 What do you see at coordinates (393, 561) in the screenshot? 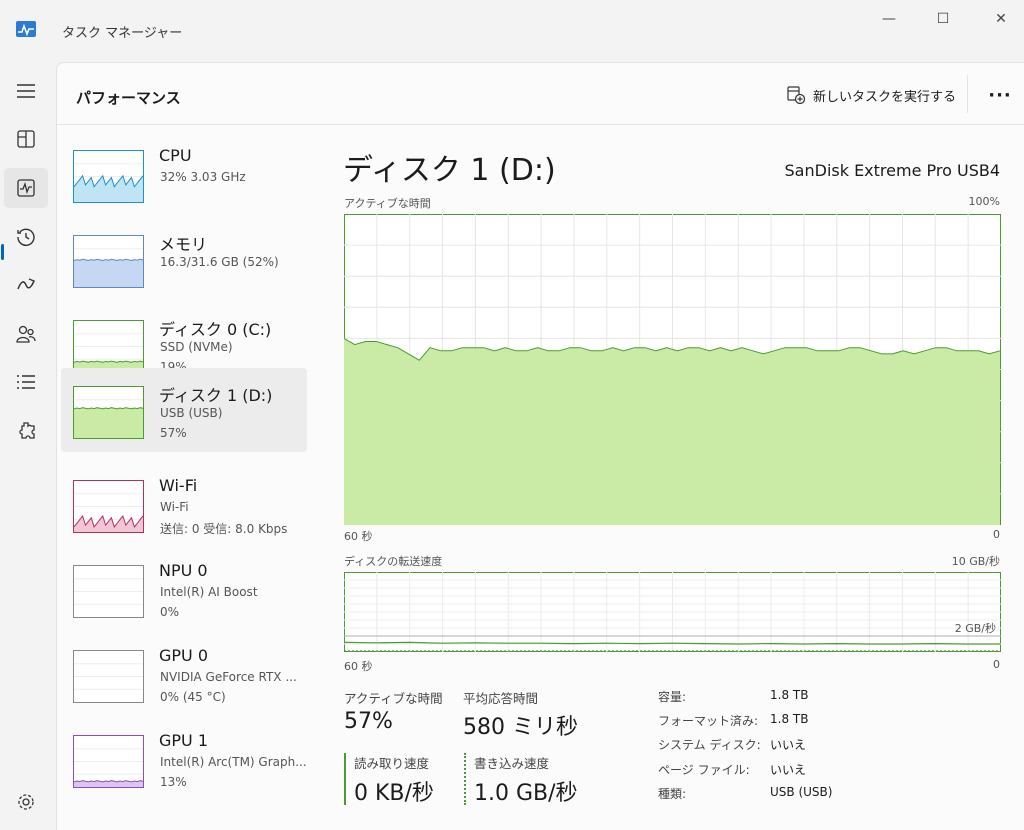
I see `transfer-chart-label: ディスクの転送速度` at bounding box center [393, 561].